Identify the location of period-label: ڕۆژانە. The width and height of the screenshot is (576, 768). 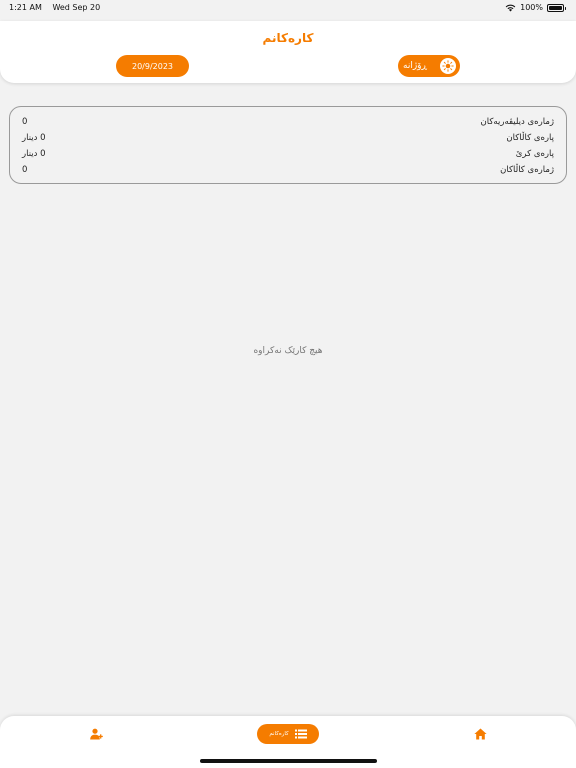
(415, 66).